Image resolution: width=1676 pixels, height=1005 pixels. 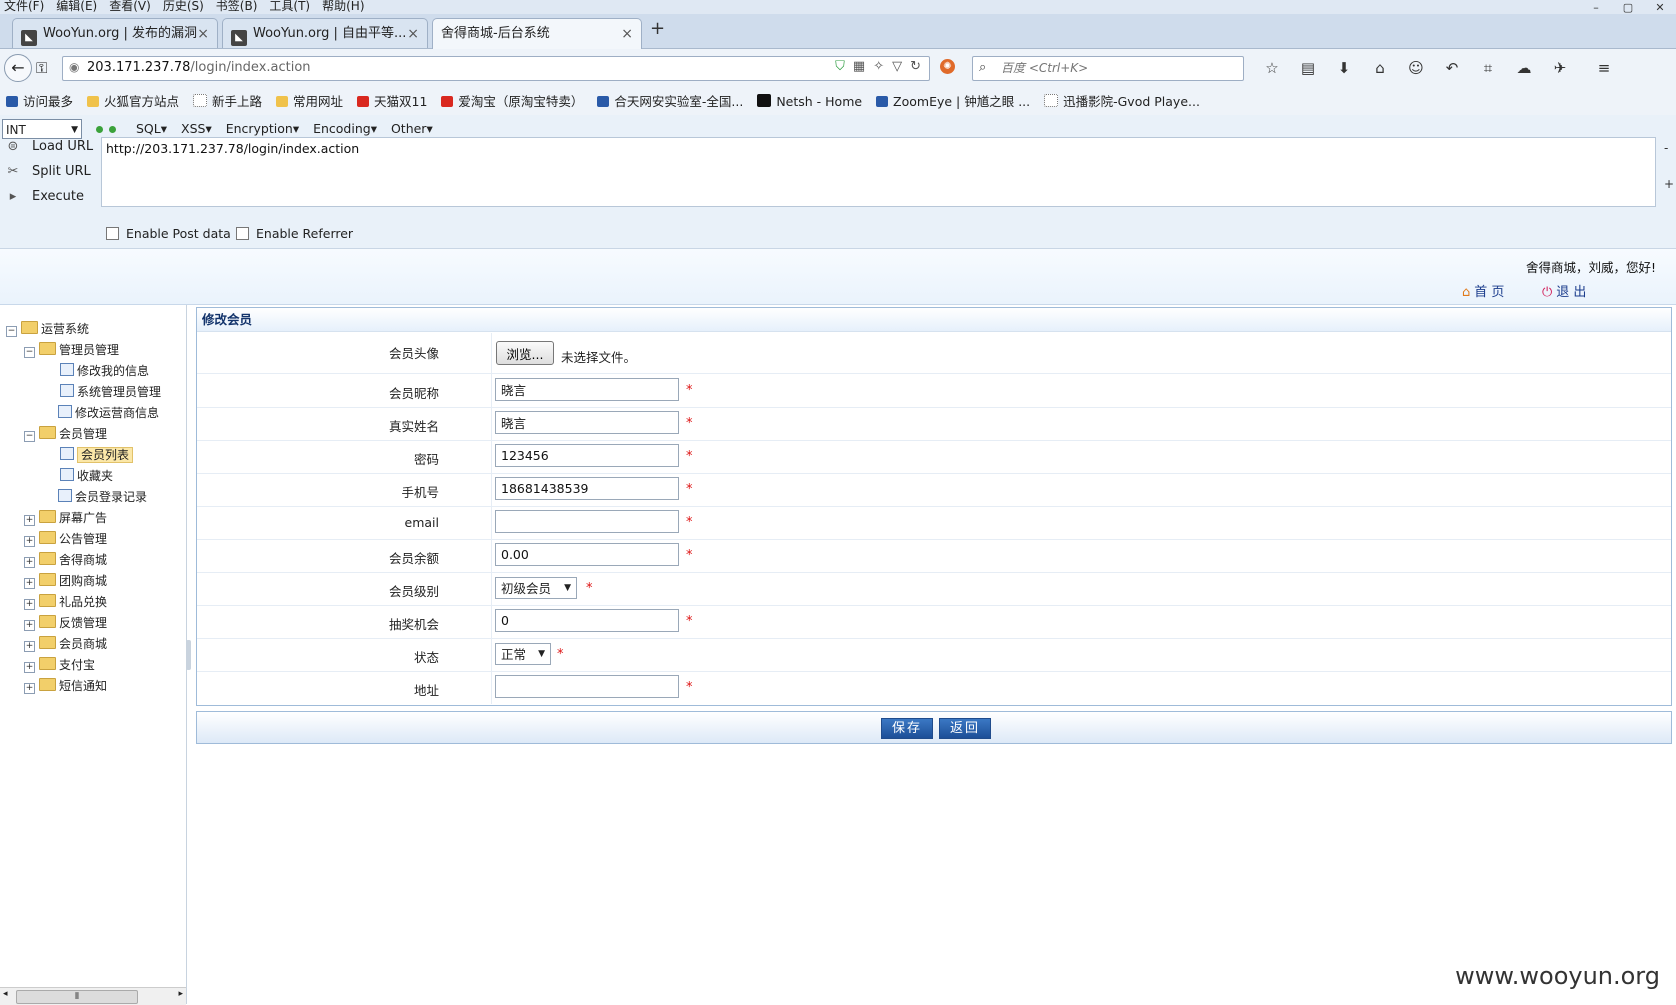 I want to click on search-box: ⌕, so click(x=1108, y=68).